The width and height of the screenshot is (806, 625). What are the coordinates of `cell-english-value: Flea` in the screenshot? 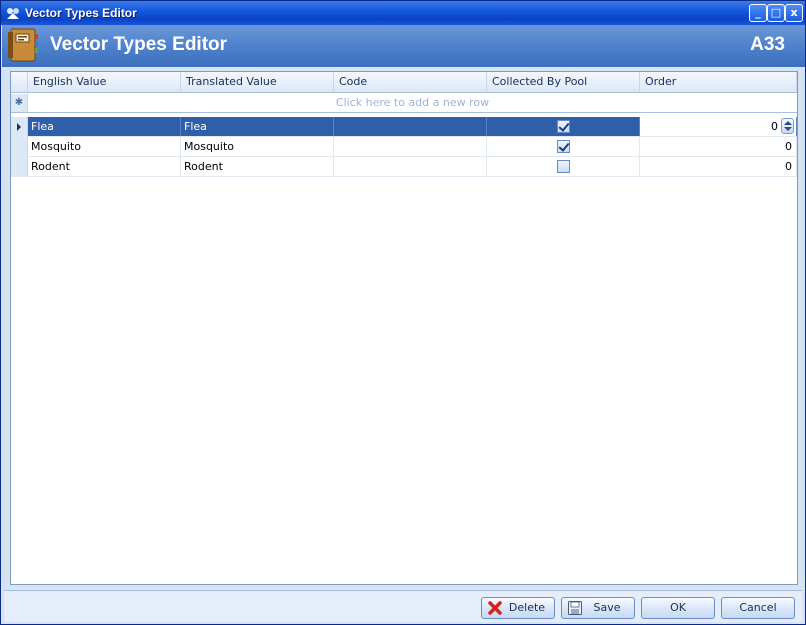 It's located at (104, 126).